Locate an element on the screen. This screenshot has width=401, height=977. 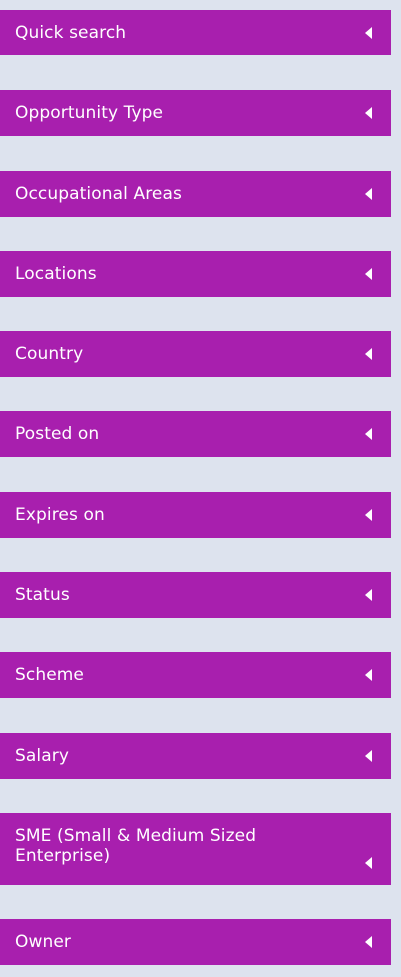
filter-sme-header: SME (Small & Medium Sized Enterprise) is located at coordinates (195, 849).